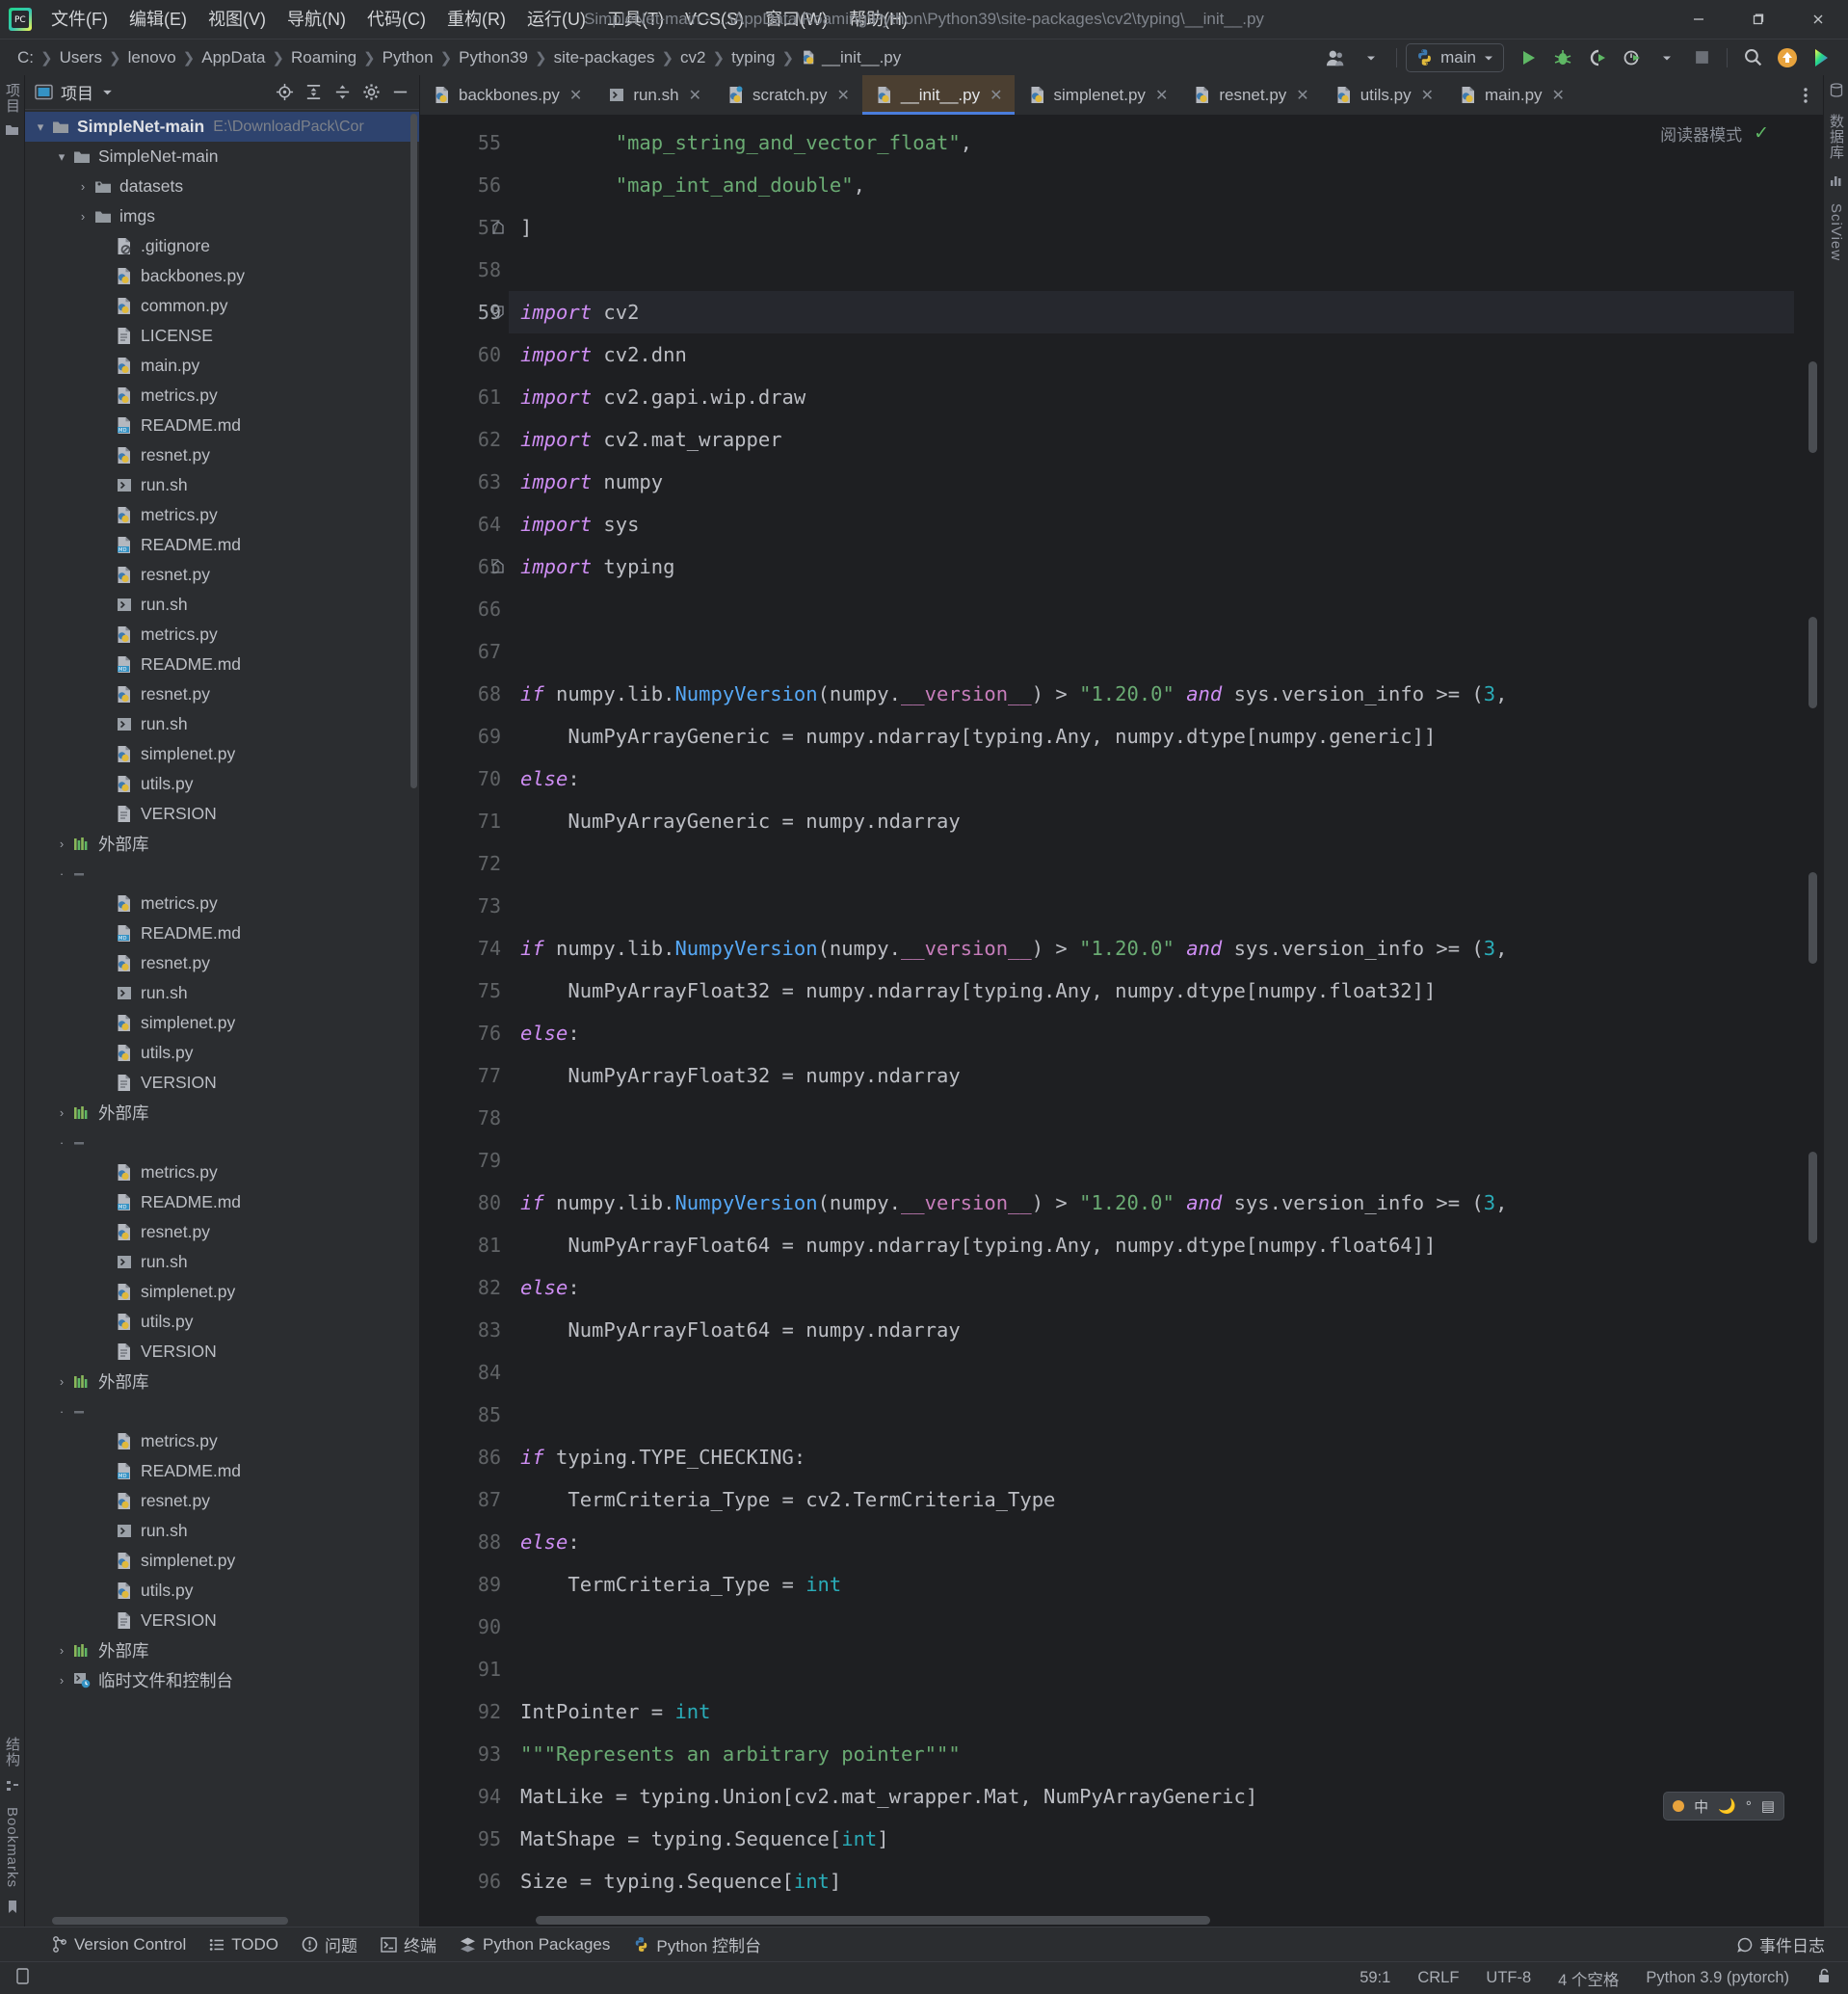 The width and height of the screenshot is (1848, 1994). I want to click on tool-event-log: 事件日志, so click(1781, 1944).